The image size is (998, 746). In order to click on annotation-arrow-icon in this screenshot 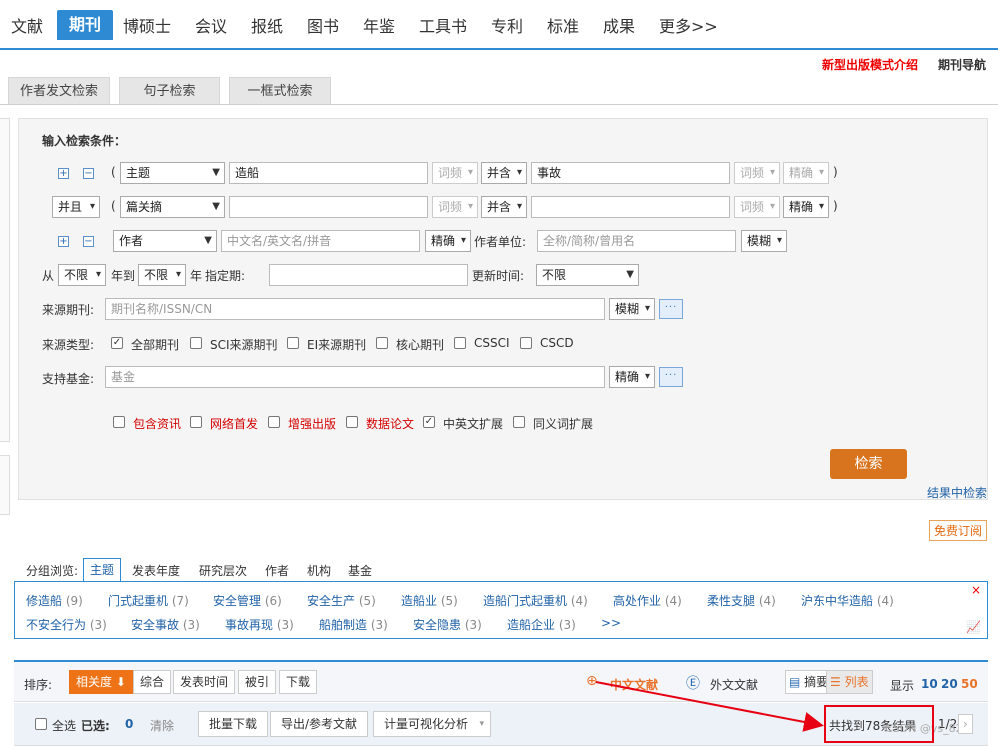, I will do `click(709, 706)`.